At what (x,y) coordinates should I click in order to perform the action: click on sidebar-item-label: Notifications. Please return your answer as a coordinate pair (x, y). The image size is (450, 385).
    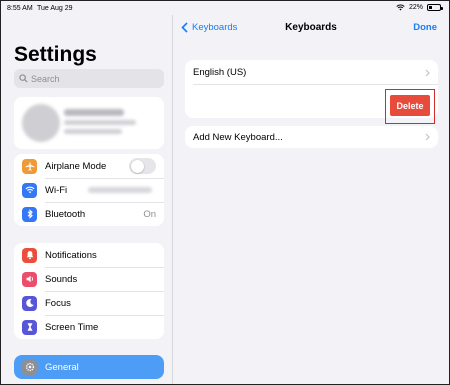
    Looking at the image, I should click on (71, 255).